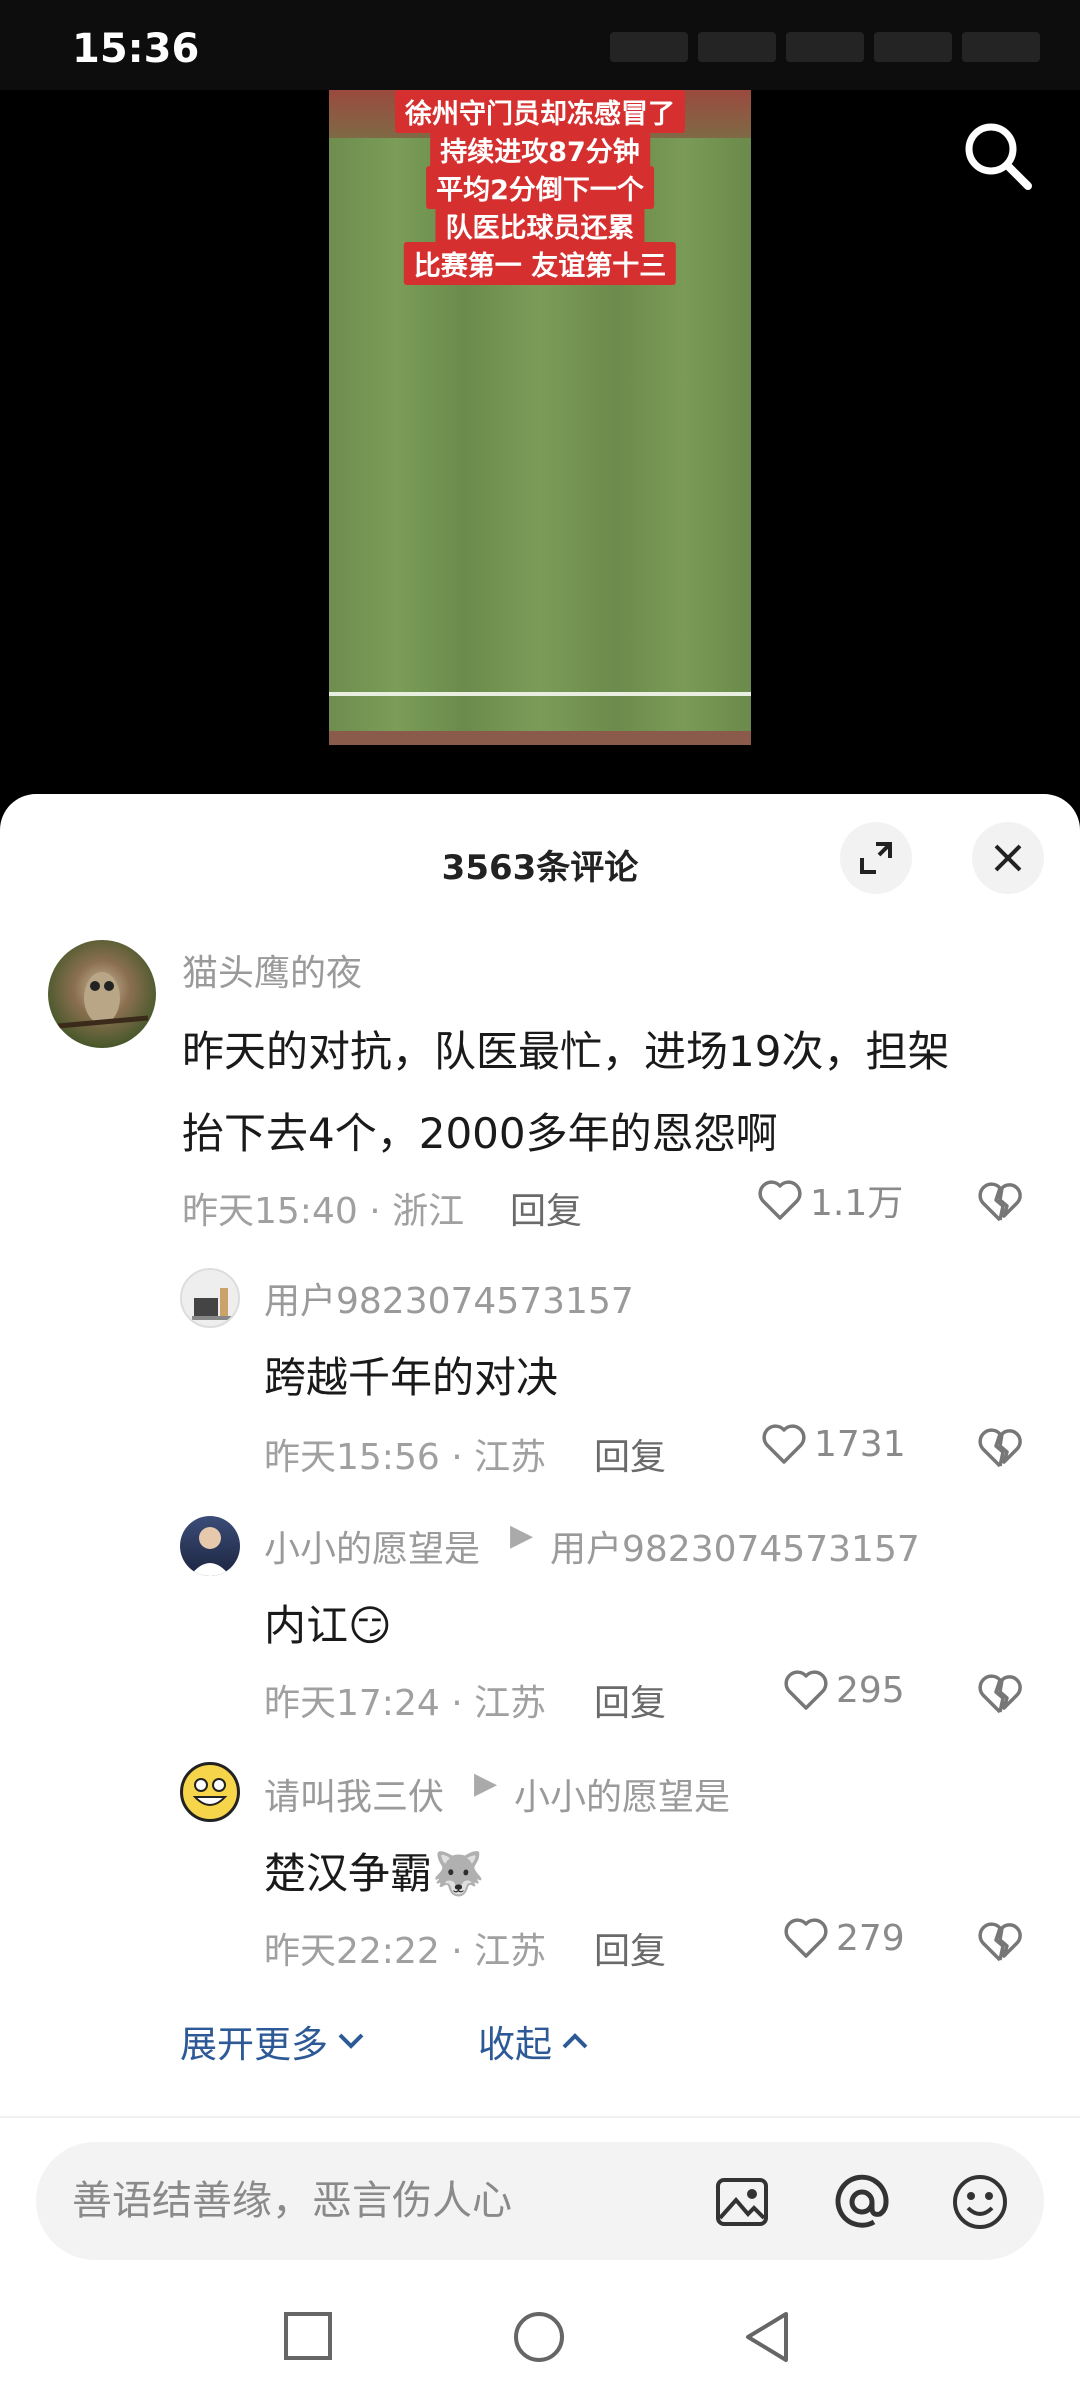  What do you see at coordinates (103, 1000) in the screenshot?
I see `owl-icon` at bounding box center [103, 1000].